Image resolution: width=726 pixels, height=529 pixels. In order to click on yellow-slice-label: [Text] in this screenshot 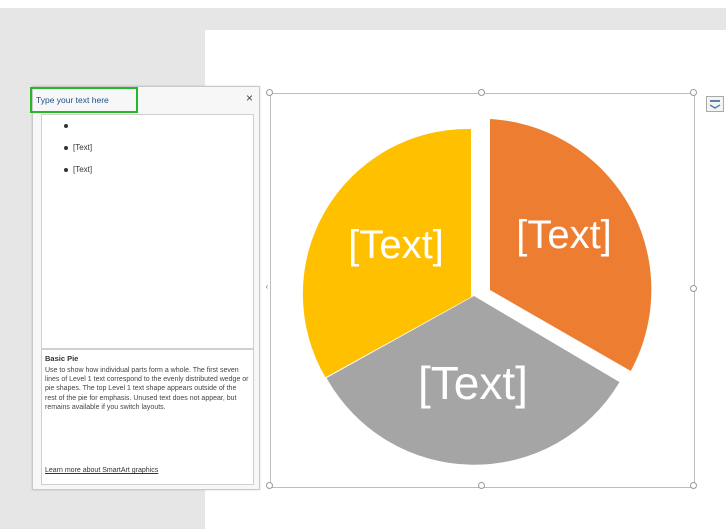, I will do `click(396, 245)`.